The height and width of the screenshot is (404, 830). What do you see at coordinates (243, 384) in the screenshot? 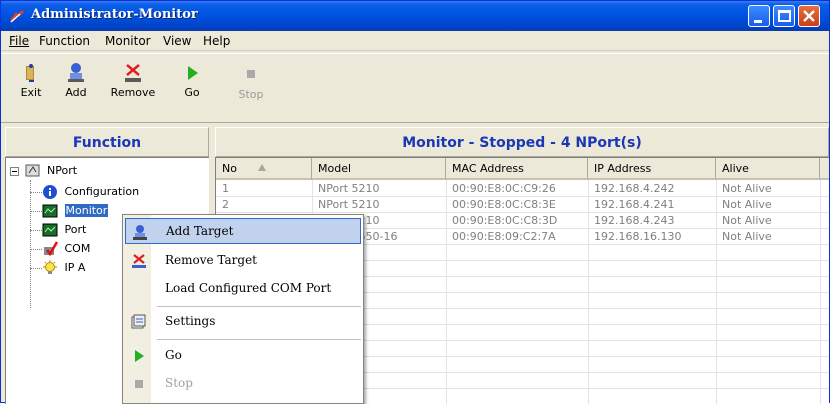
I see `menu-item-stop: Stop` at bounding box center [243, 384].